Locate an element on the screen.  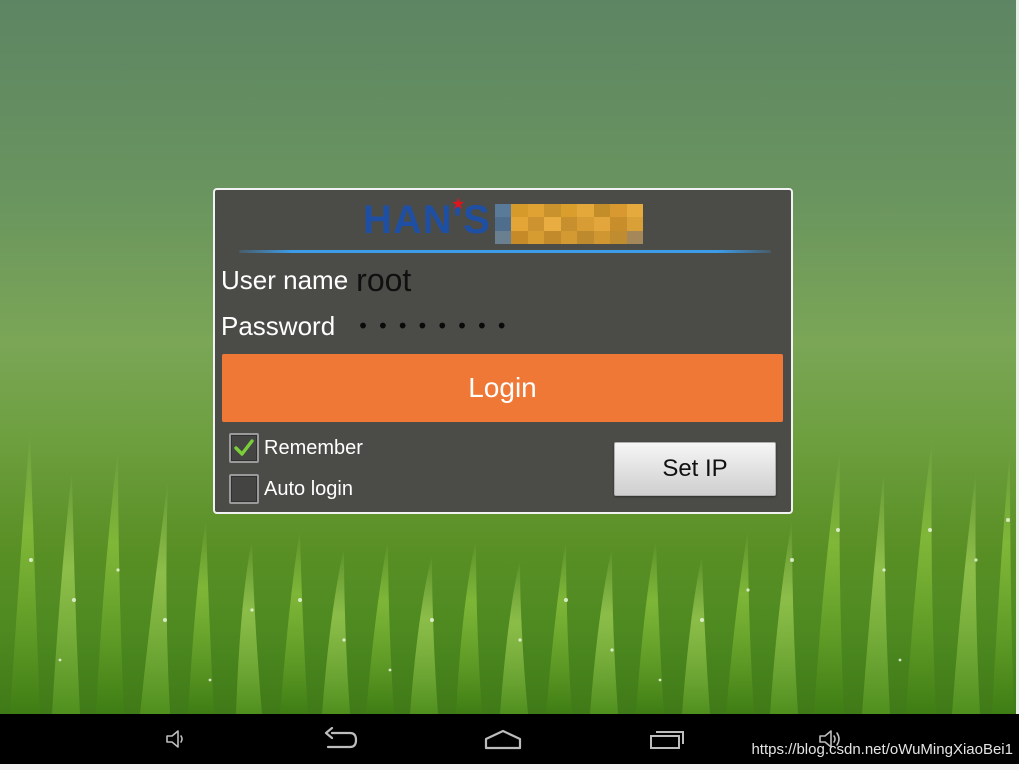
recent-apps-icon is located at coordinates (667, 739).